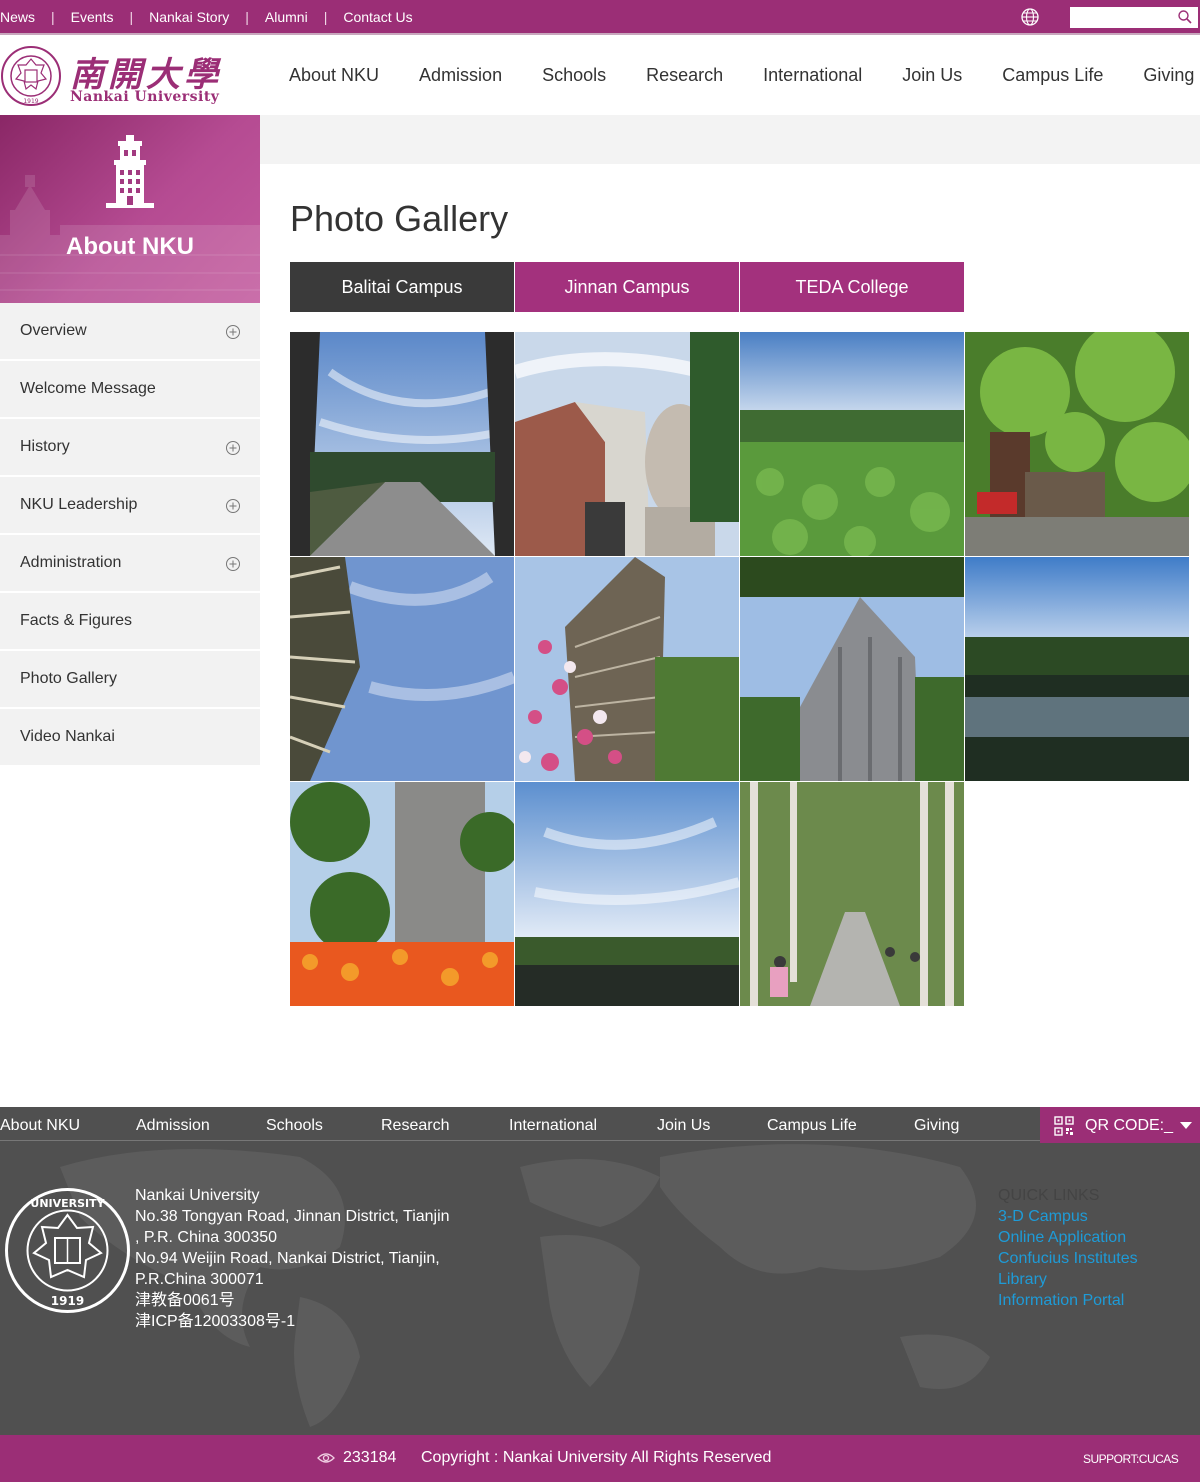  Describe the element at coordinates (53, 330) in the screenshot. I see `sidebar-item-label: Overview` at that location.